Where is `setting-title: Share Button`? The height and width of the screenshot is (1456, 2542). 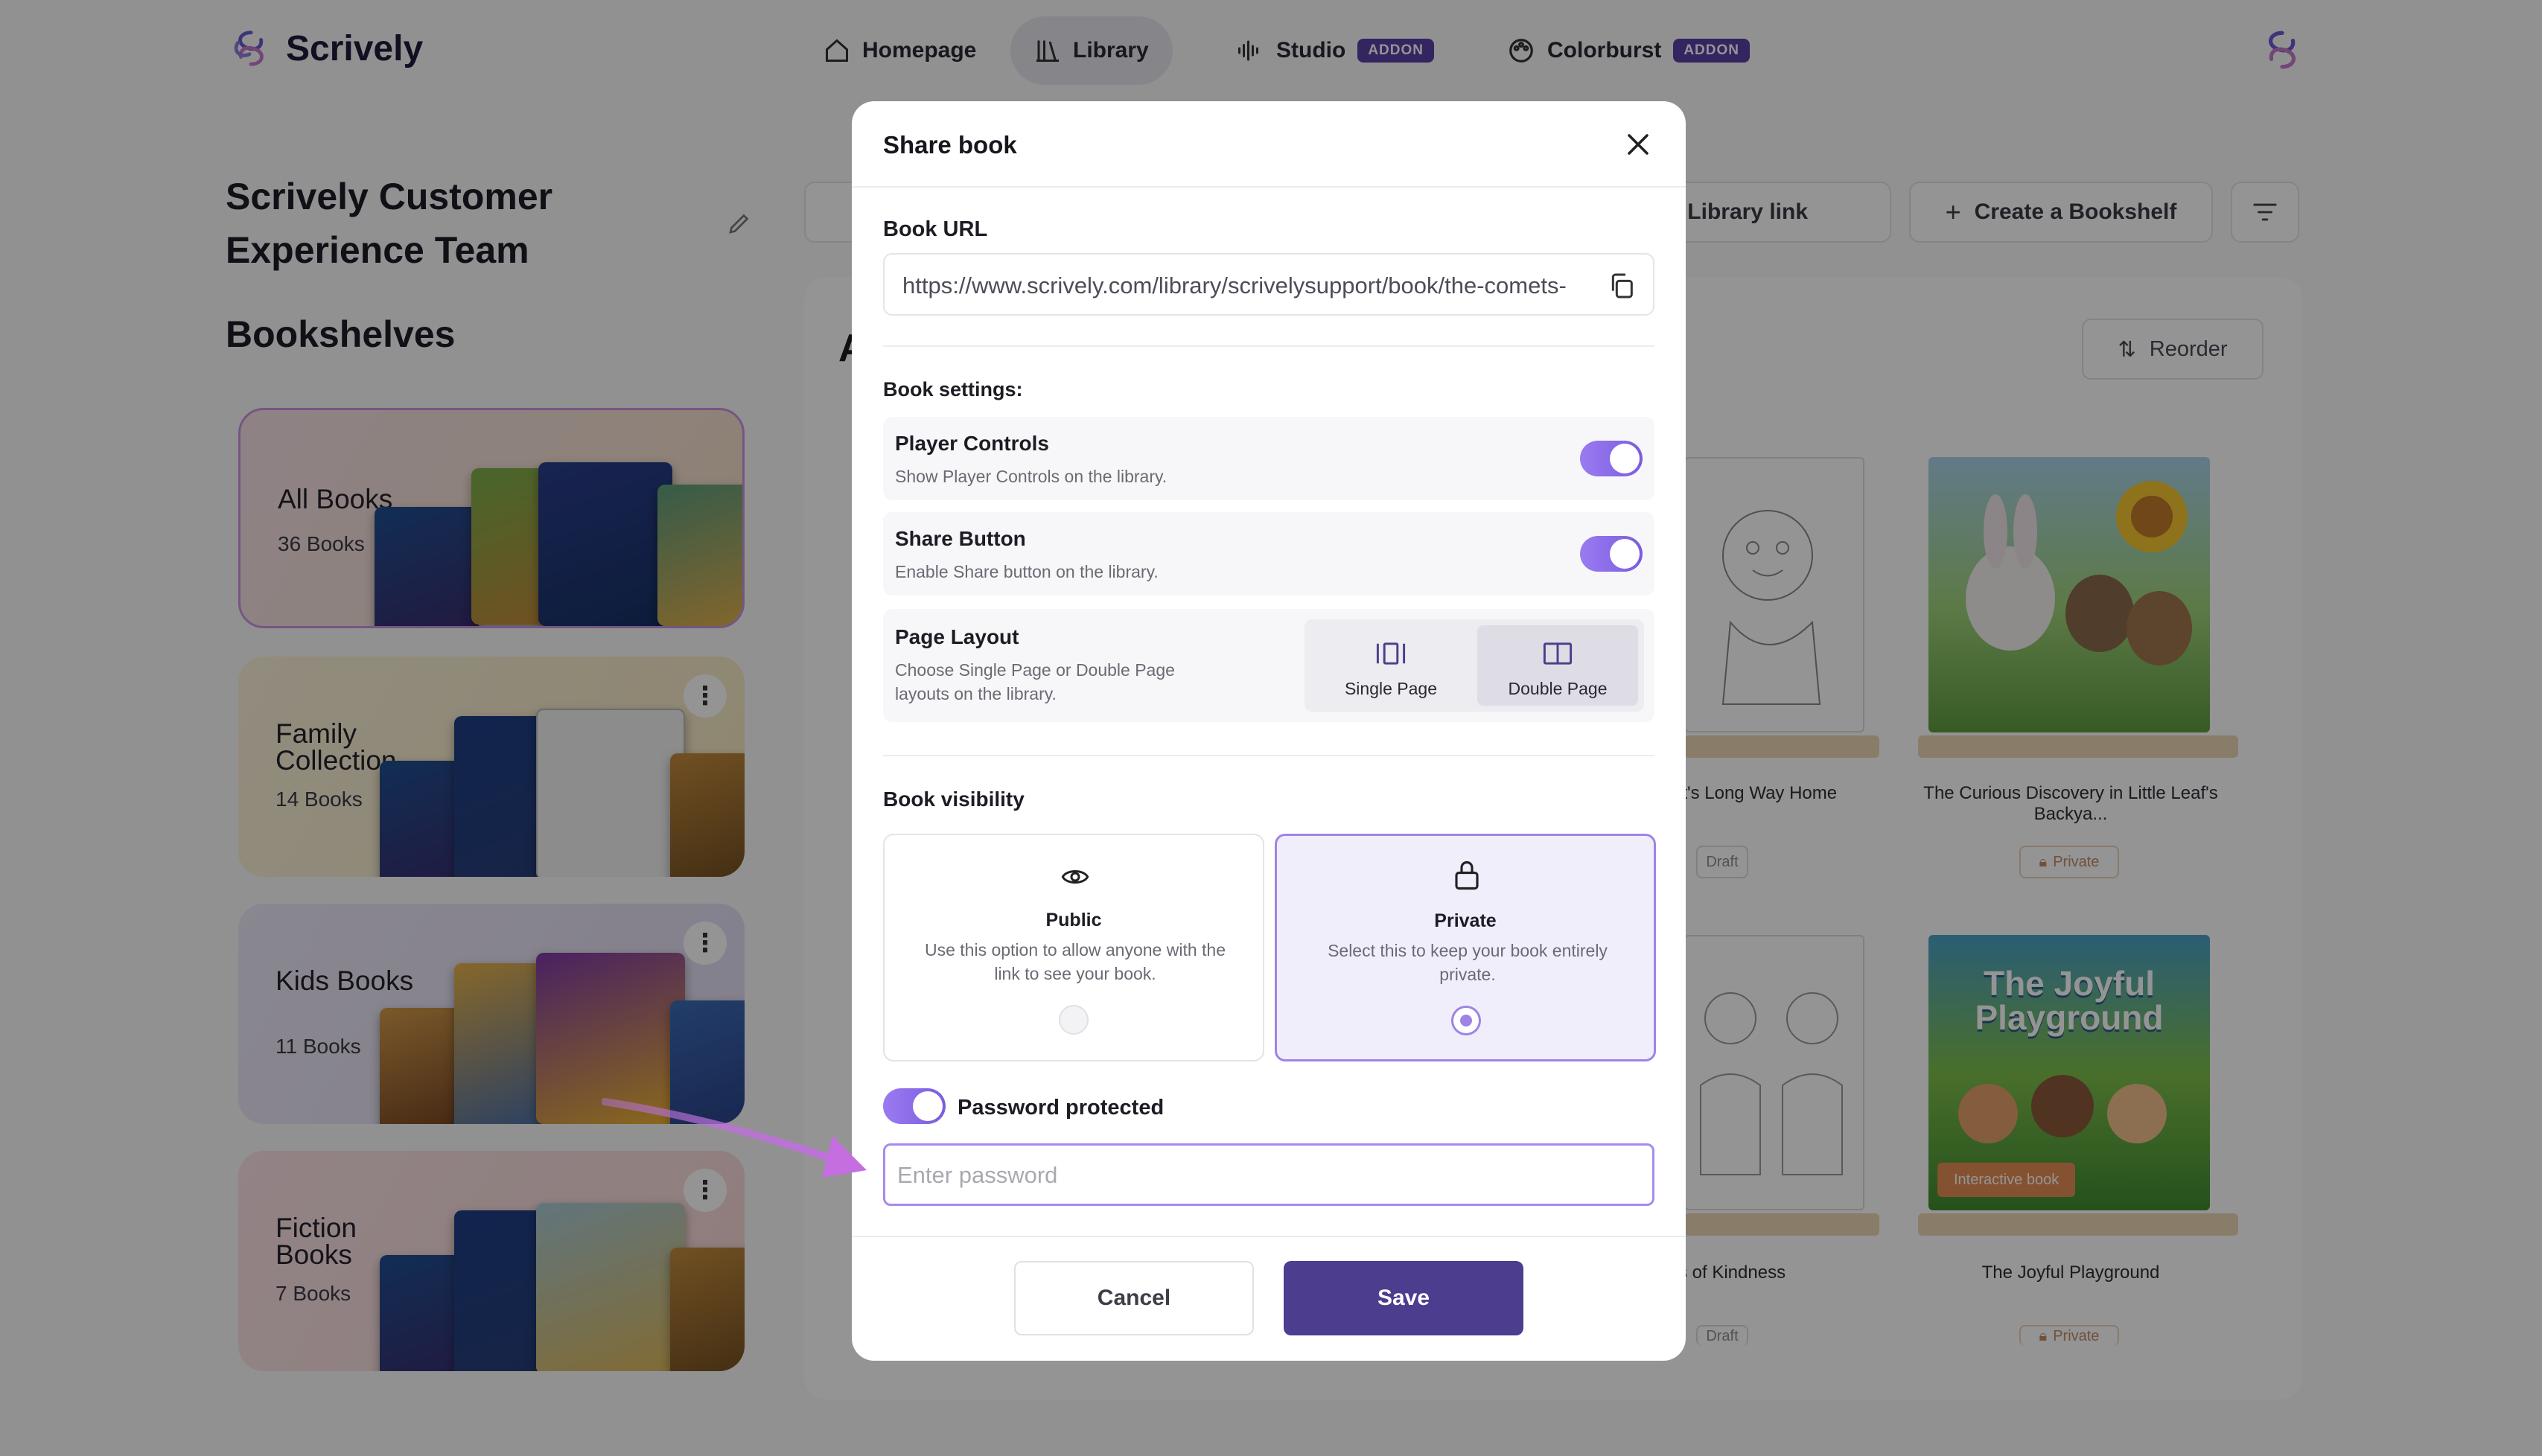 setting-title: Share Button is located at coordinates (960, 538).